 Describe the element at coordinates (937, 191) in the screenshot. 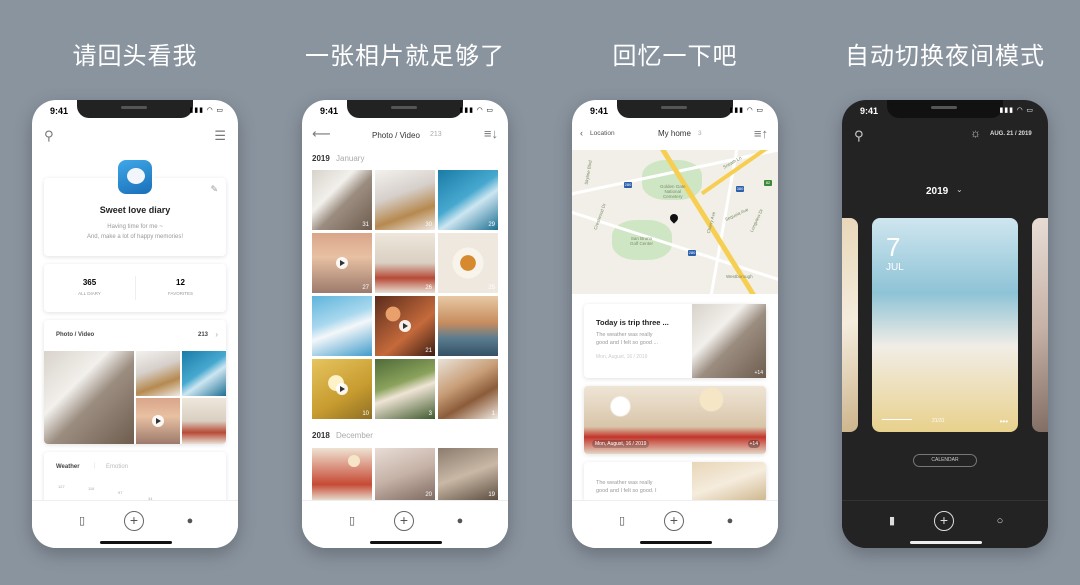

I see `year-label: 2019` at that location.